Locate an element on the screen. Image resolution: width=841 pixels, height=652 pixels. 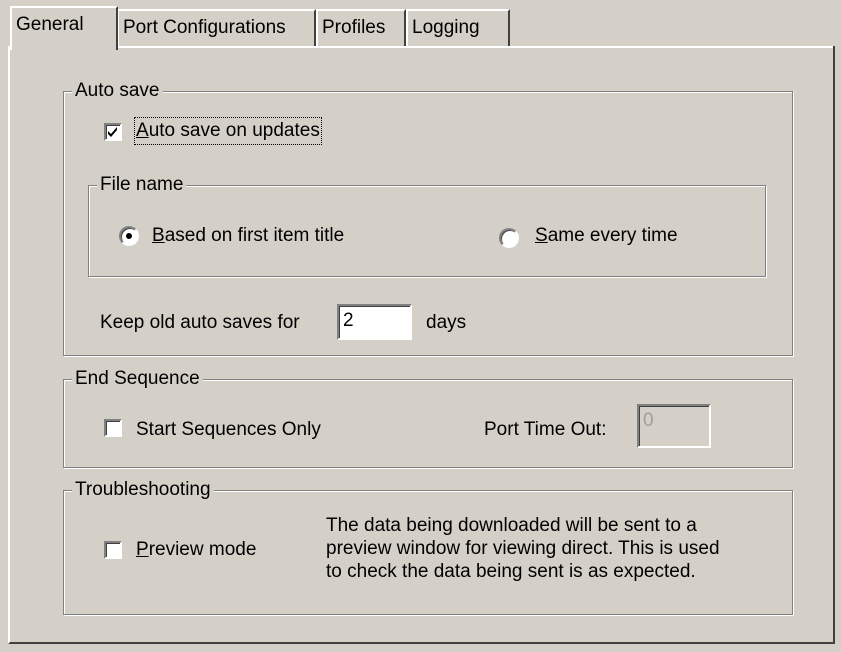
based-on-first-item-radio is located at coordinates (129, 236).